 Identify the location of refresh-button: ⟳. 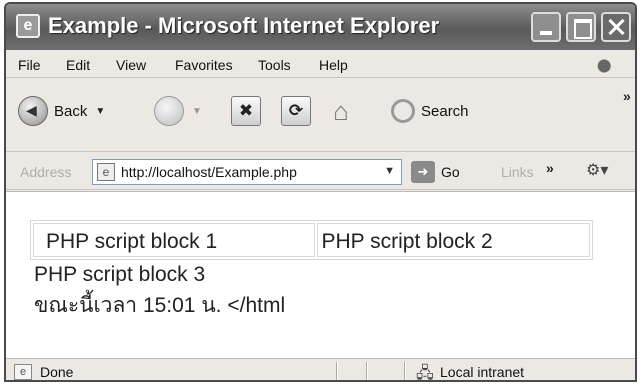
(296, 111).